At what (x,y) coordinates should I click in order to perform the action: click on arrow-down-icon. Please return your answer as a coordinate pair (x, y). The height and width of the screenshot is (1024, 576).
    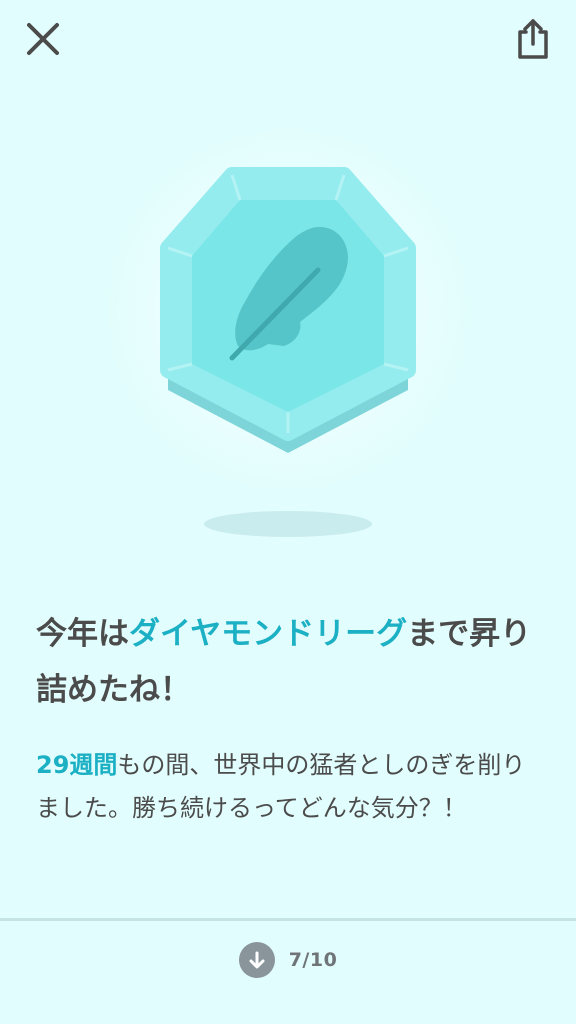
    Looking at the image, I should click on (257, 960).